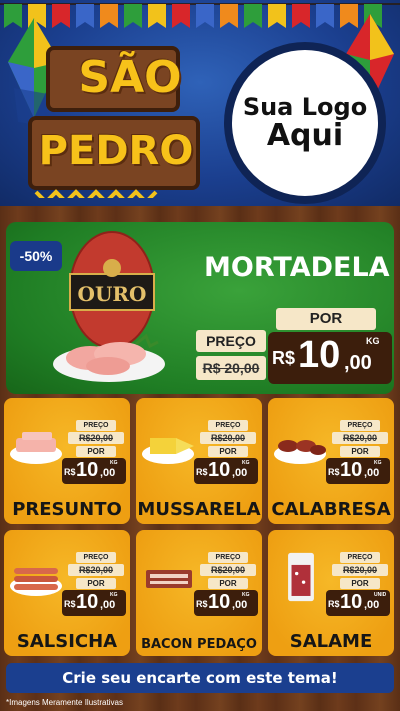  Describe the element at coordinates (200, 678) in the screenshot. I see `cta-button: Crie seu encarte com este tema!` at that location.